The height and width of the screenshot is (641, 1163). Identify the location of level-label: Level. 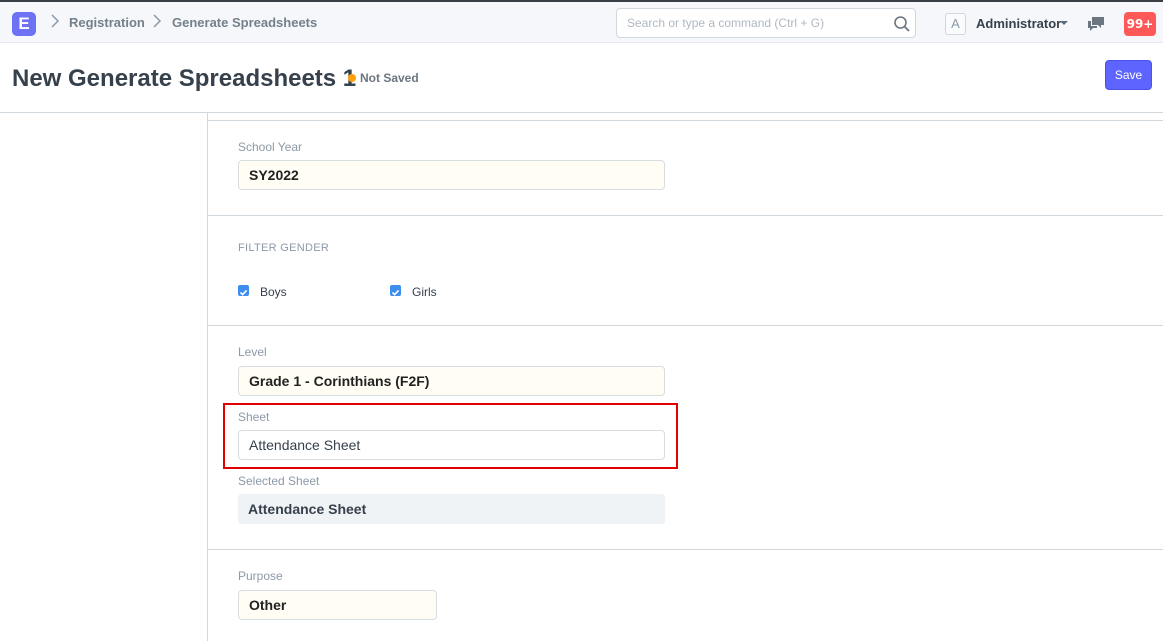
(252, 352).